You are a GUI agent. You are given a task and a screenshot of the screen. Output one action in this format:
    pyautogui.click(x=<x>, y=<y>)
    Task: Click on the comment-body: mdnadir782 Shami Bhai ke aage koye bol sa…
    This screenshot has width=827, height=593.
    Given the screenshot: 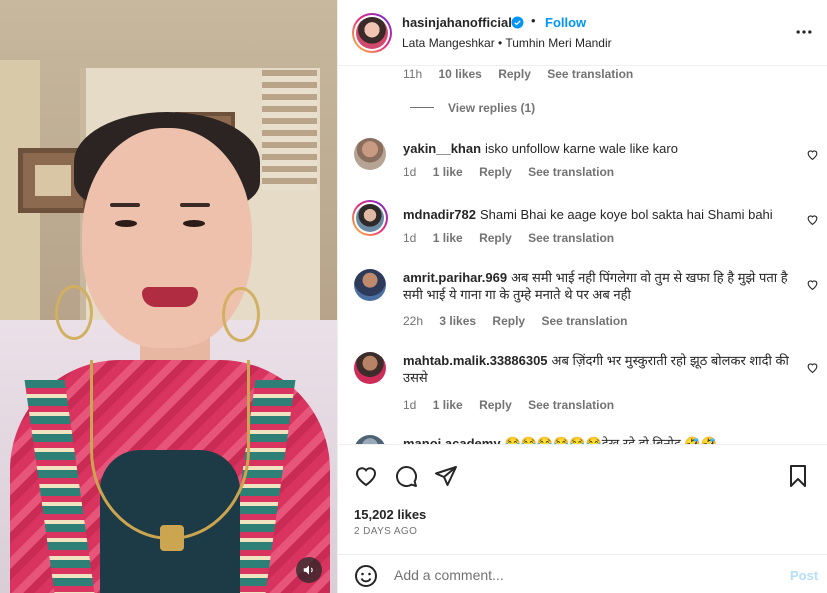 What is the action you would take?
    pyautogui.click(x=598, y=214)
    